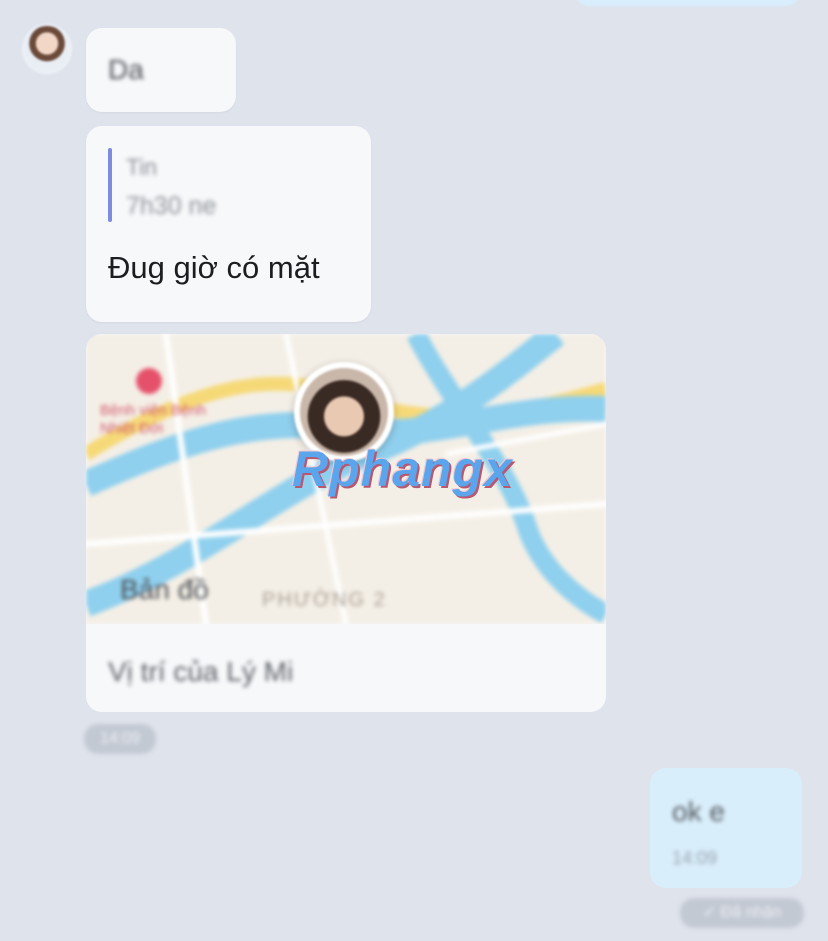  I want to click on outgoing-text: ok e, so click(698, 811).